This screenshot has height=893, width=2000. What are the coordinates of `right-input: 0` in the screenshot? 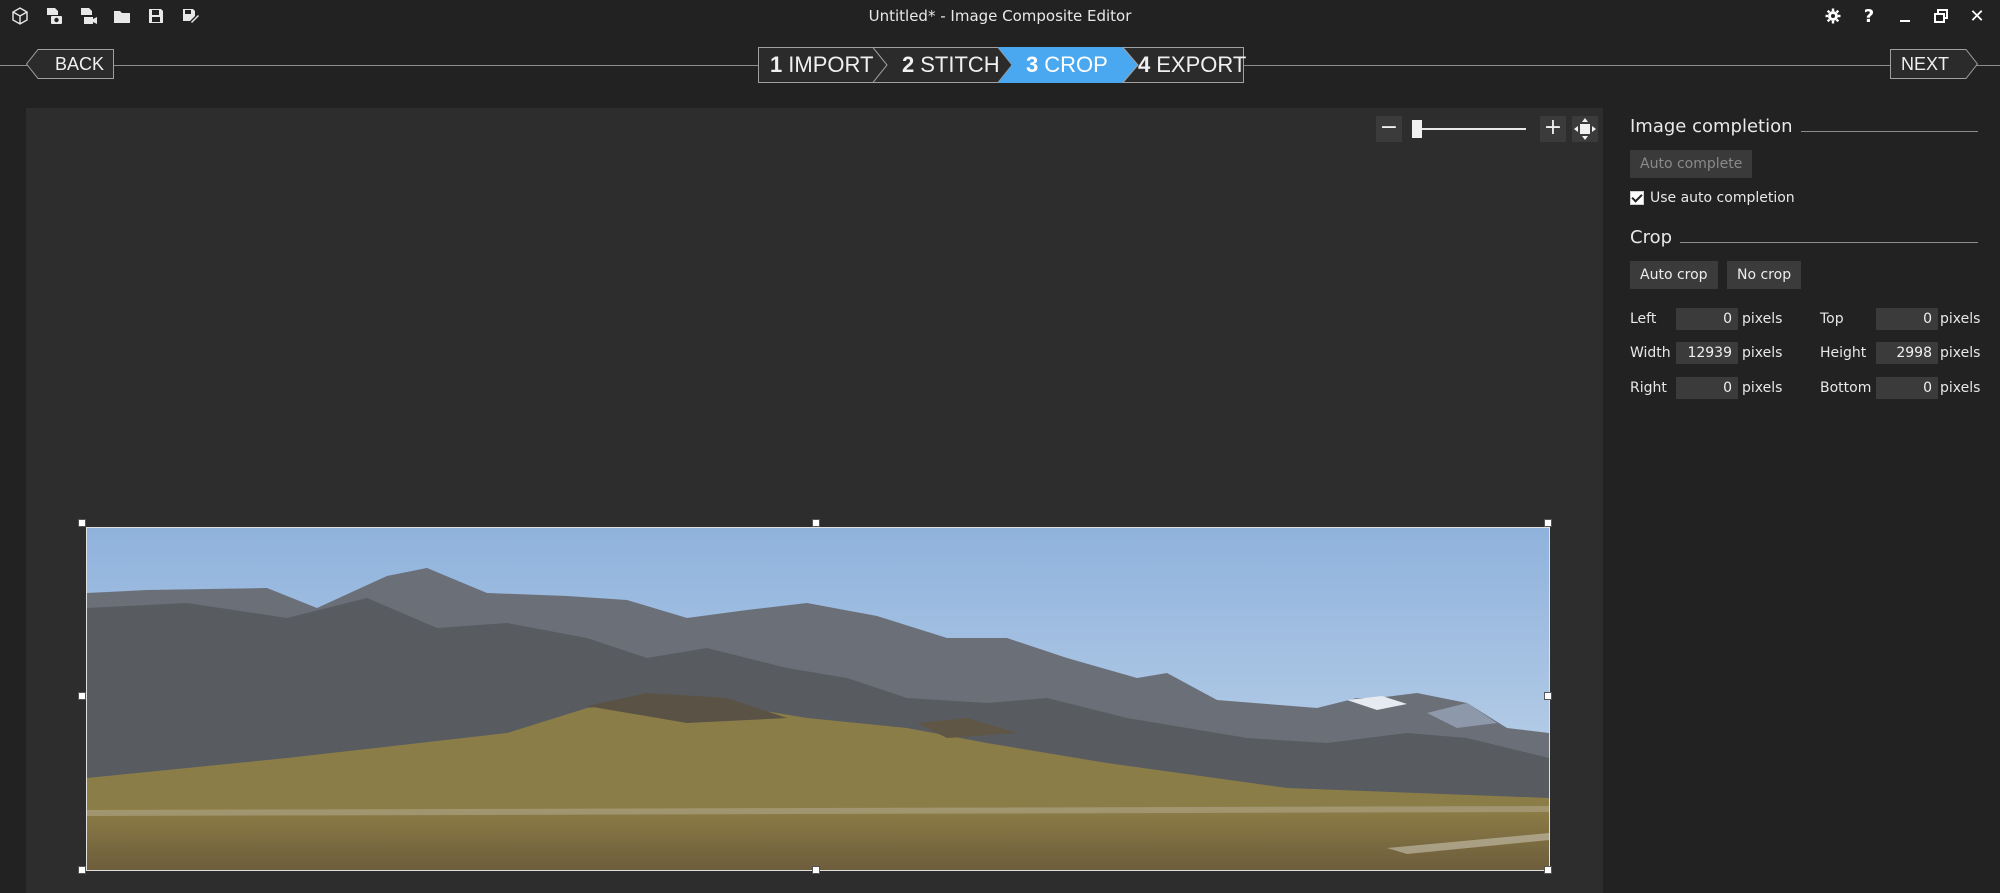 It's located at (1707, 388).